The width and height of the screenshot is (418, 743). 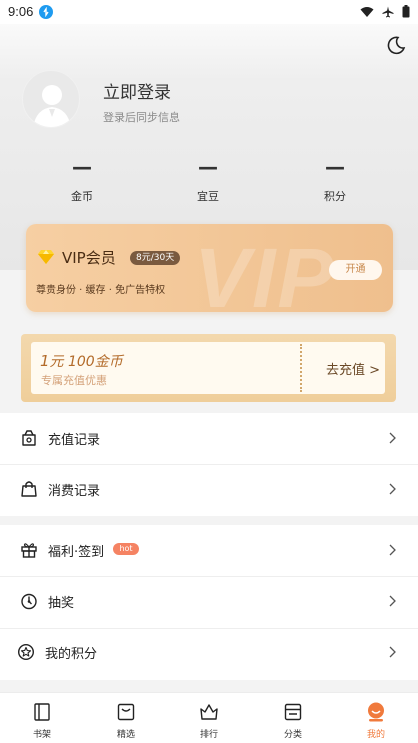 I want to click on notification-badge-icon, so click(x=46, y=12).